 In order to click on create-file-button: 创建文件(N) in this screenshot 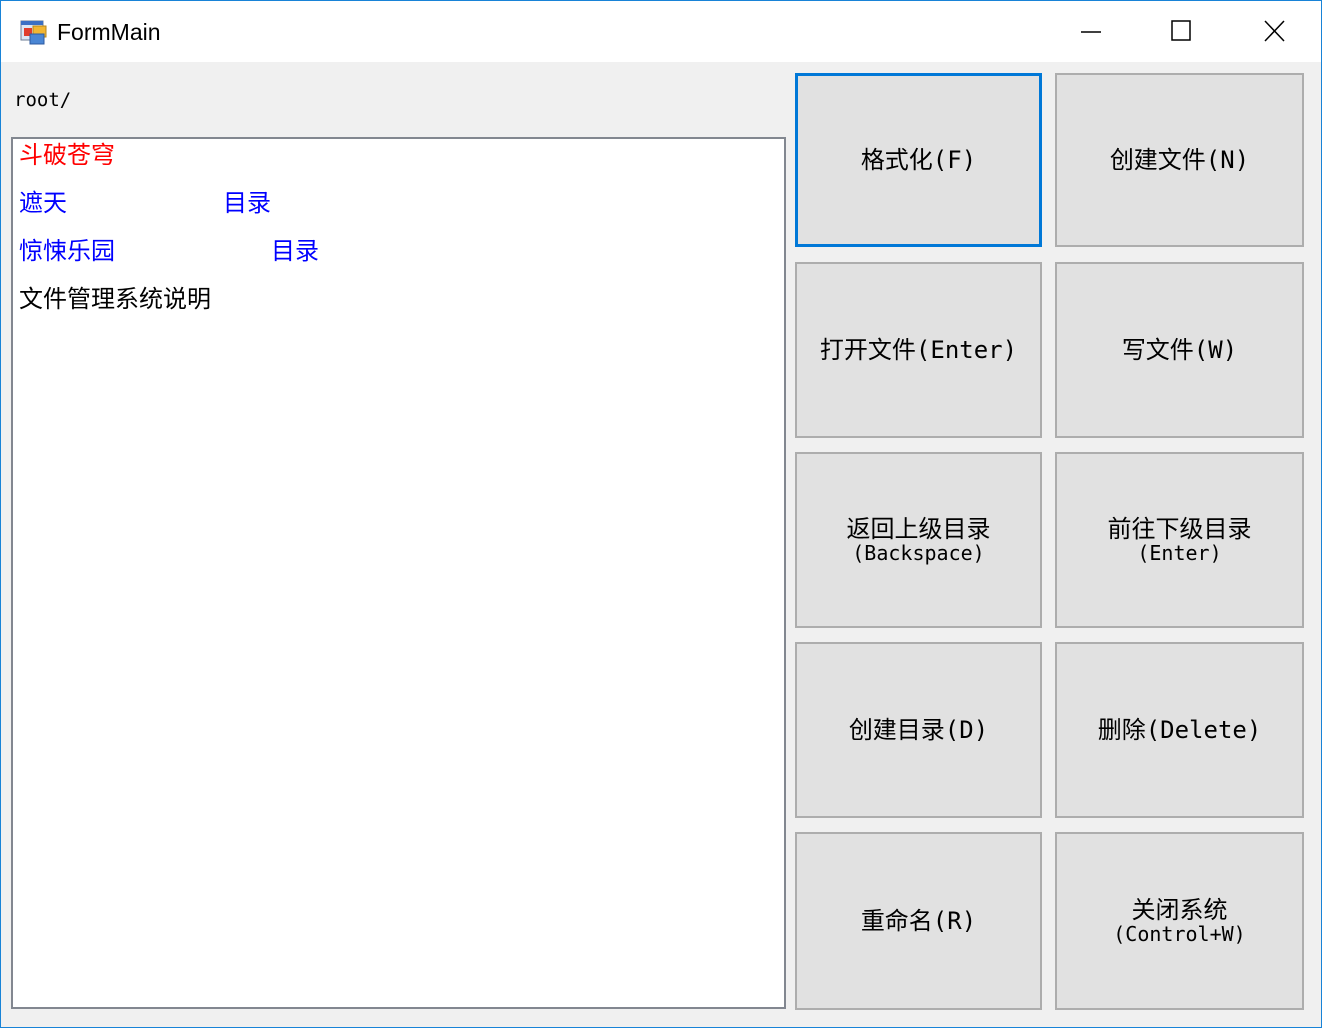, I will do `click(1179, 160)`.